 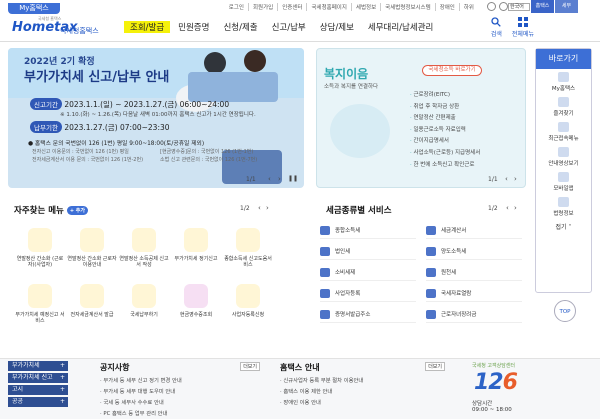 What do you see at coordinates (38, 366) in the screenshot?
I see `footer-link: 부가가치세` at bounding box center [38, 366].